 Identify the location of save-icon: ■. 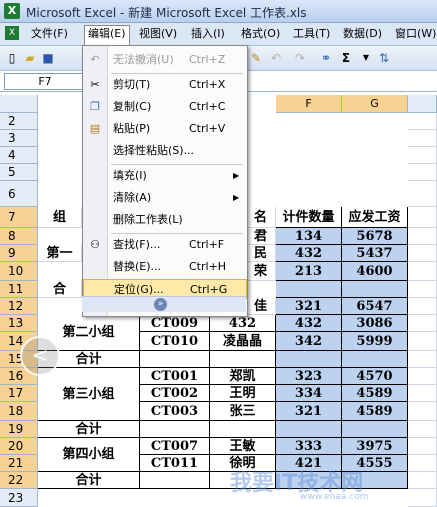
(48, 58).